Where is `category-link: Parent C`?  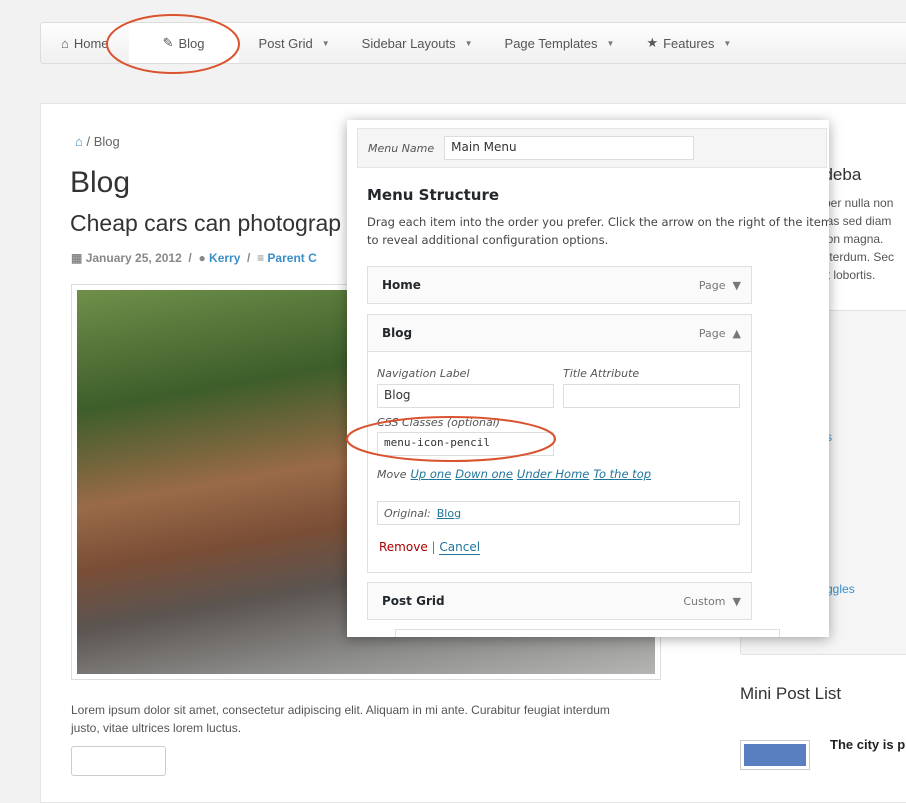 category-link: Parent C is located at coordinates (291, 258).